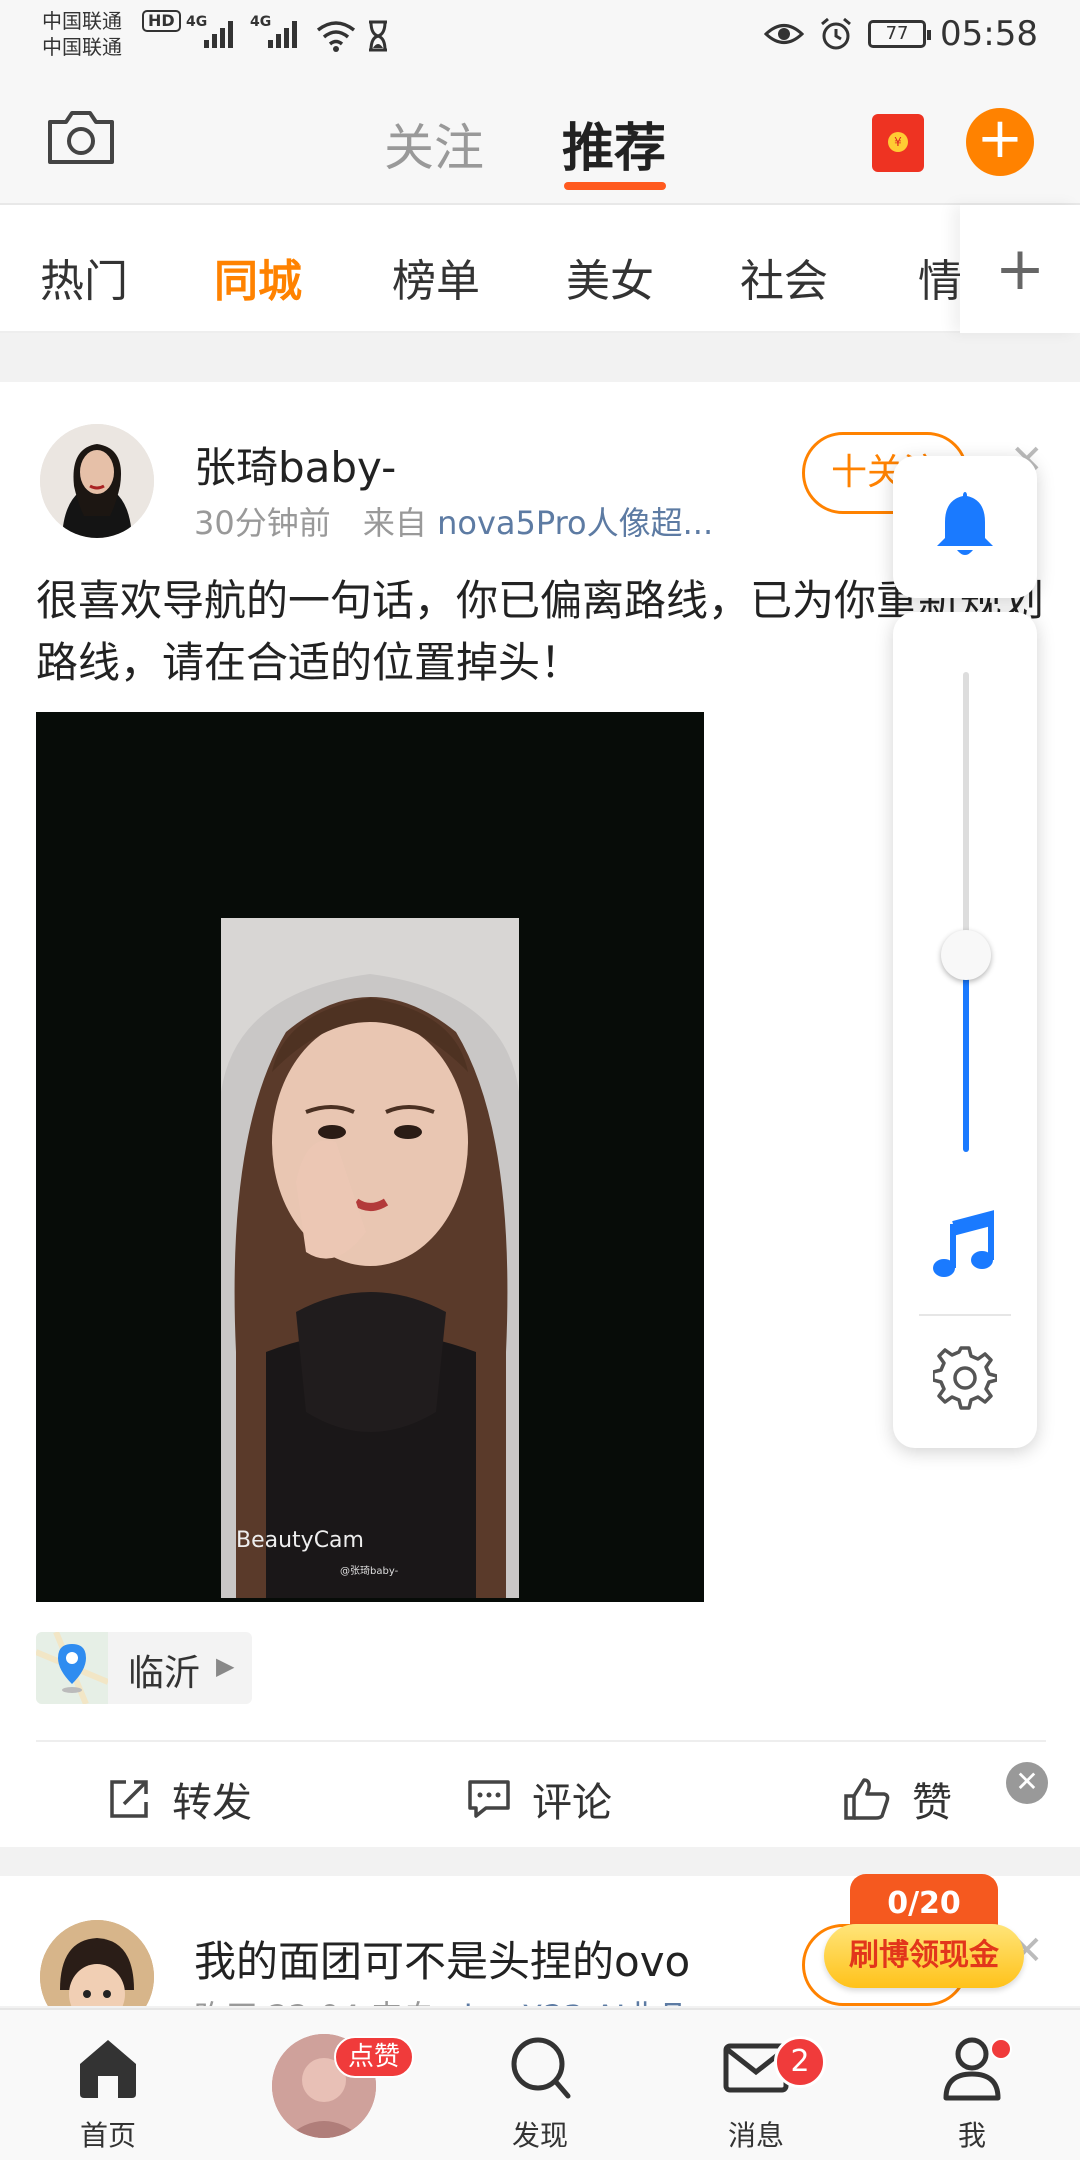 This screenshot has height=2160, width=1080. I want to click on volume-panel, so click(965, 1030).